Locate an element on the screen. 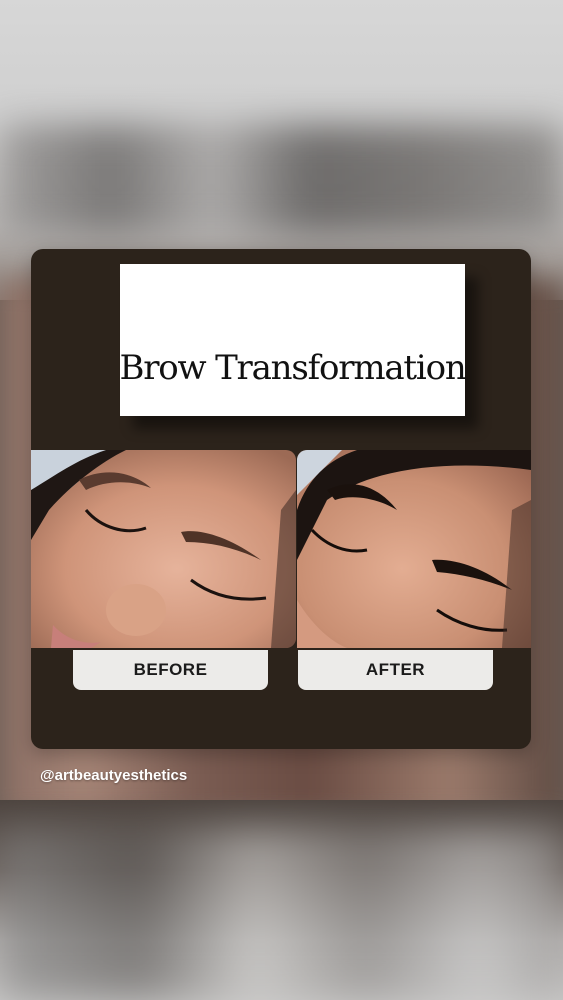 This screenshot has width=563, height=1000. after-label: AFTER is located at coordinates (395, 670).